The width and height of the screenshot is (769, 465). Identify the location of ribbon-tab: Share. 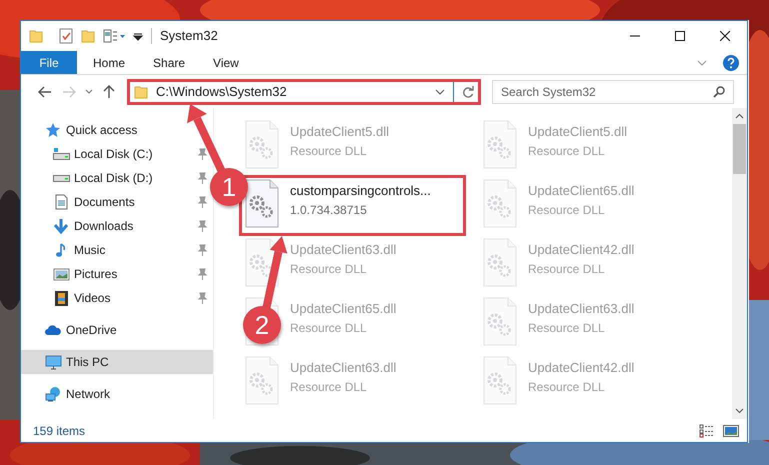
(169, 62).